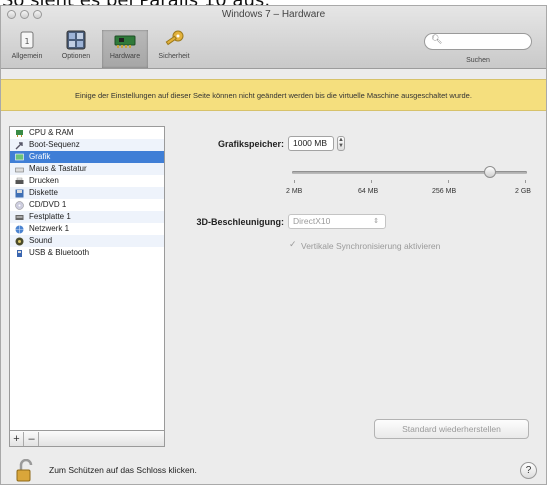 This screenshot has width=547, height=485. Describe the element at coordinates (174, 38) in the screenshot. I see `key-icon` at that location.